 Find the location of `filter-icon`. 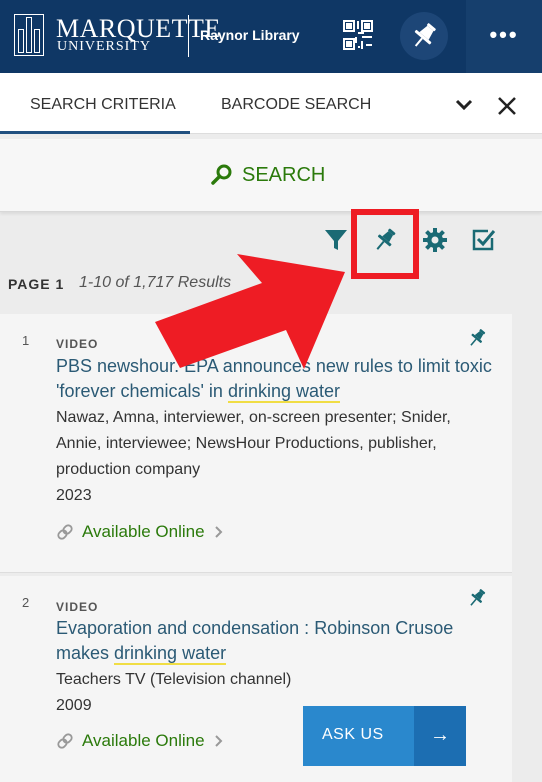

filter-icon is located at coordinates (336, 240).